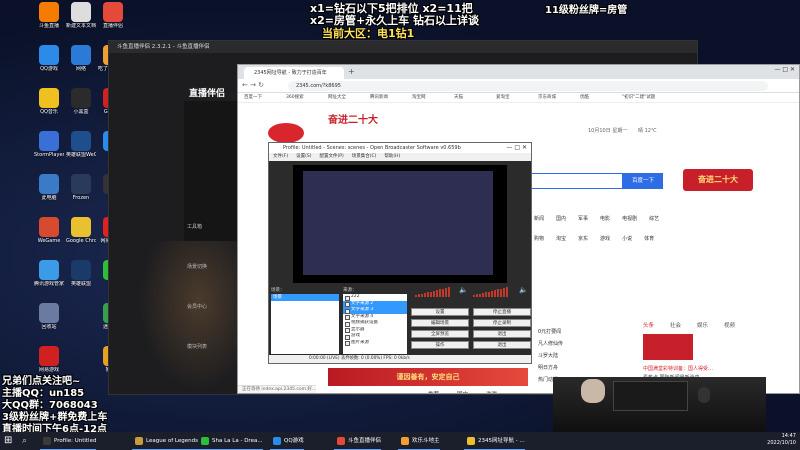  What do you see at coordinates (781, 440) in the screenshot?
I see `taskbar-clock: 14:47 2022/10/10` at bounding box center [781, 440].